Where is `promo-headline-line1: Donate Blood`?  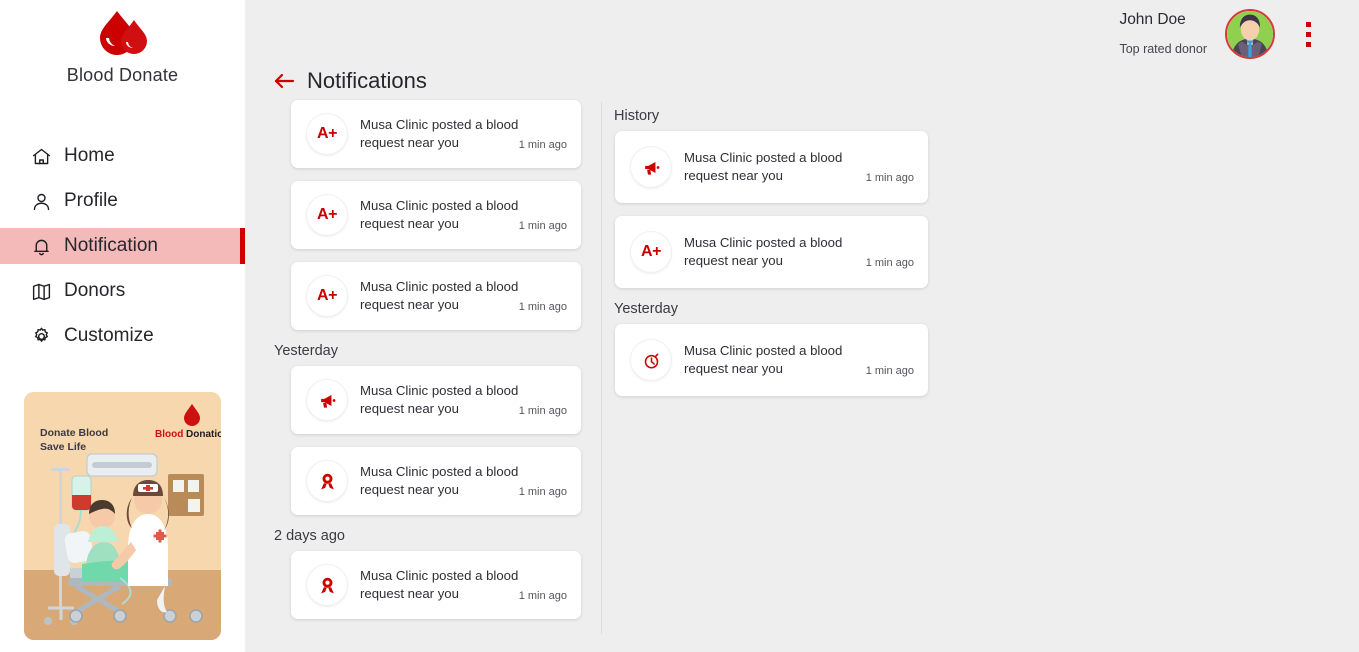 promo-headline-line1: Donate Blood is located at coordinates (74, 433).